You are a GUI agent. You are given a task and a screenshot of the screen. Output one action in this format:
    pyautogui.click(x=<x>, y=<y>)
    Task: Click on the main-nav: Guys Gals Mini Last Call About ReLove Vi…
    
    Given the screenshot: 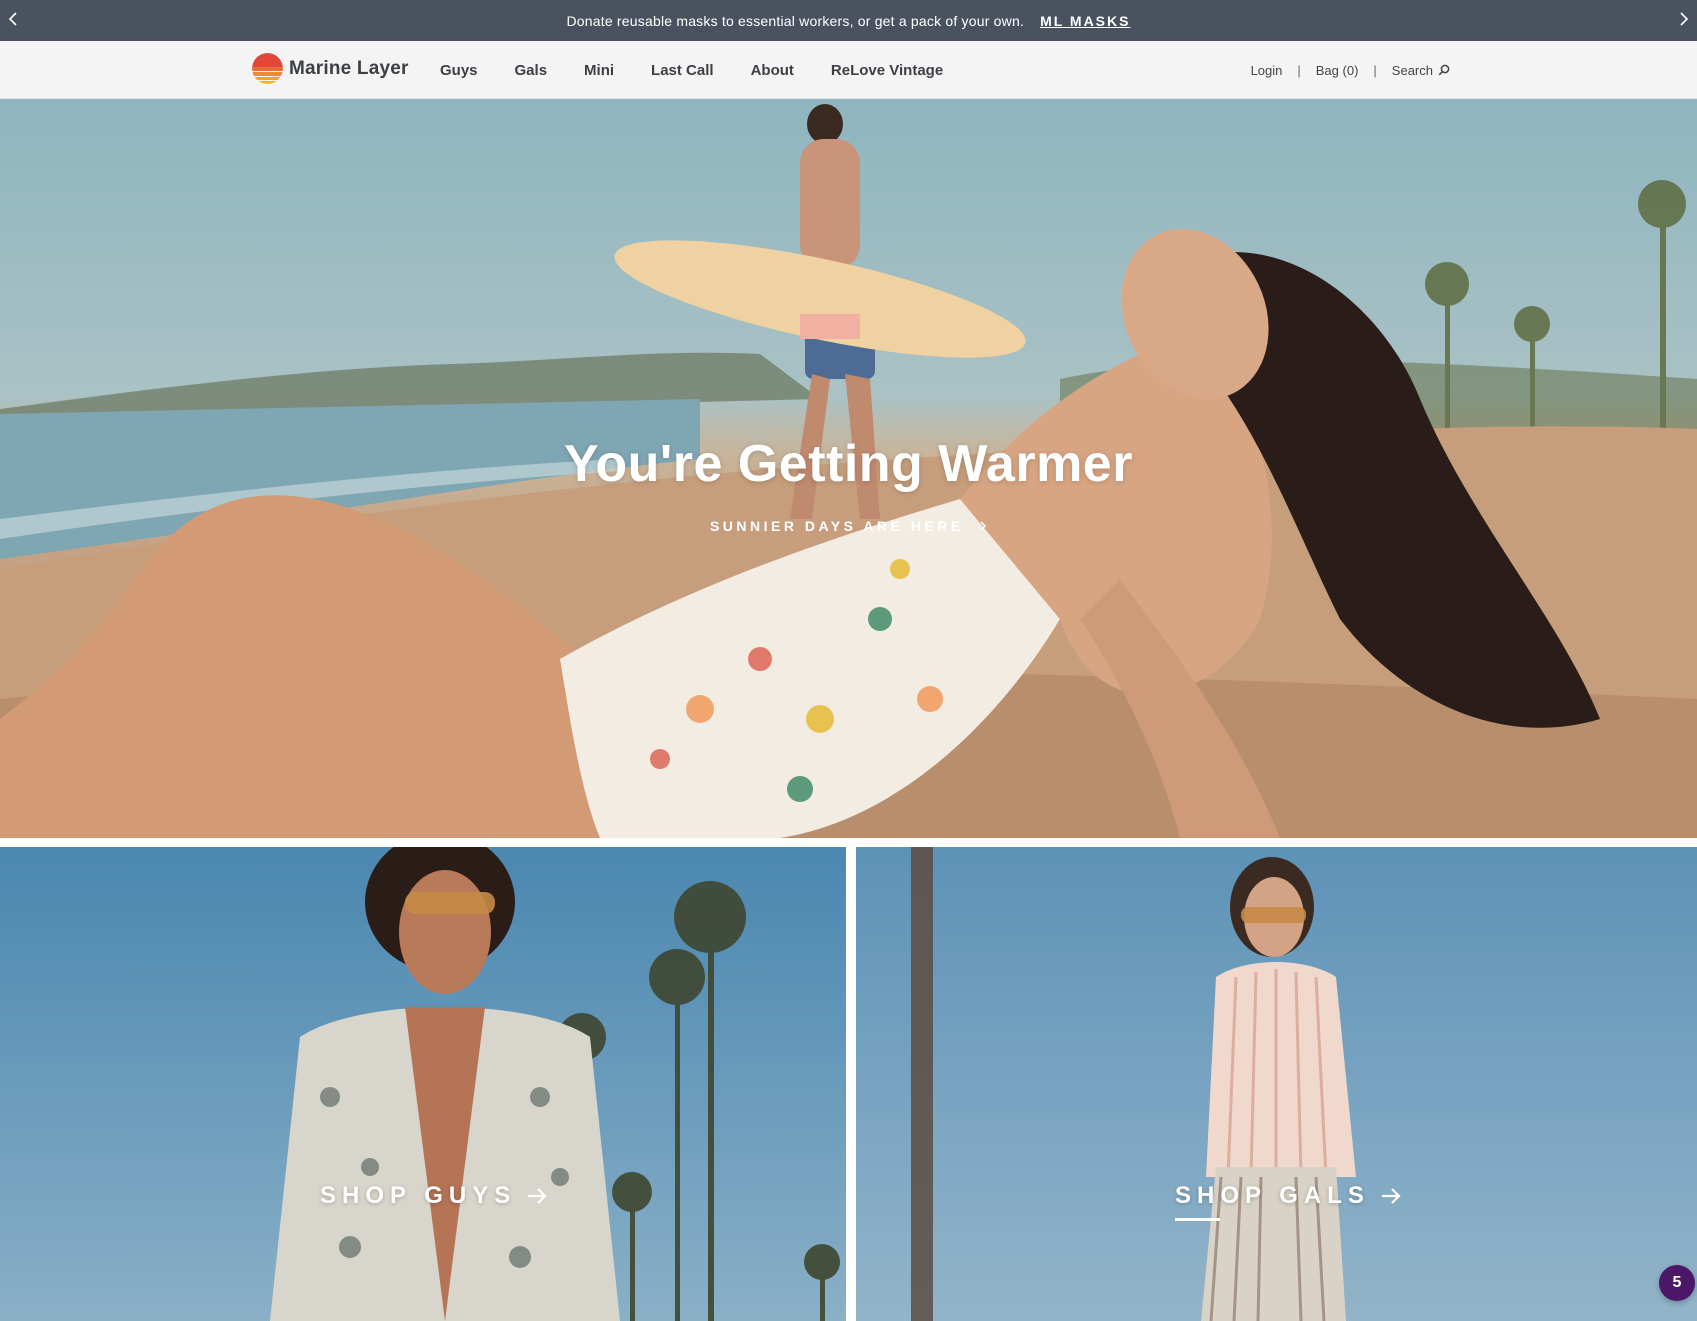 What is the action you would take?
    pyautogui.click(x=710, y=70)
    